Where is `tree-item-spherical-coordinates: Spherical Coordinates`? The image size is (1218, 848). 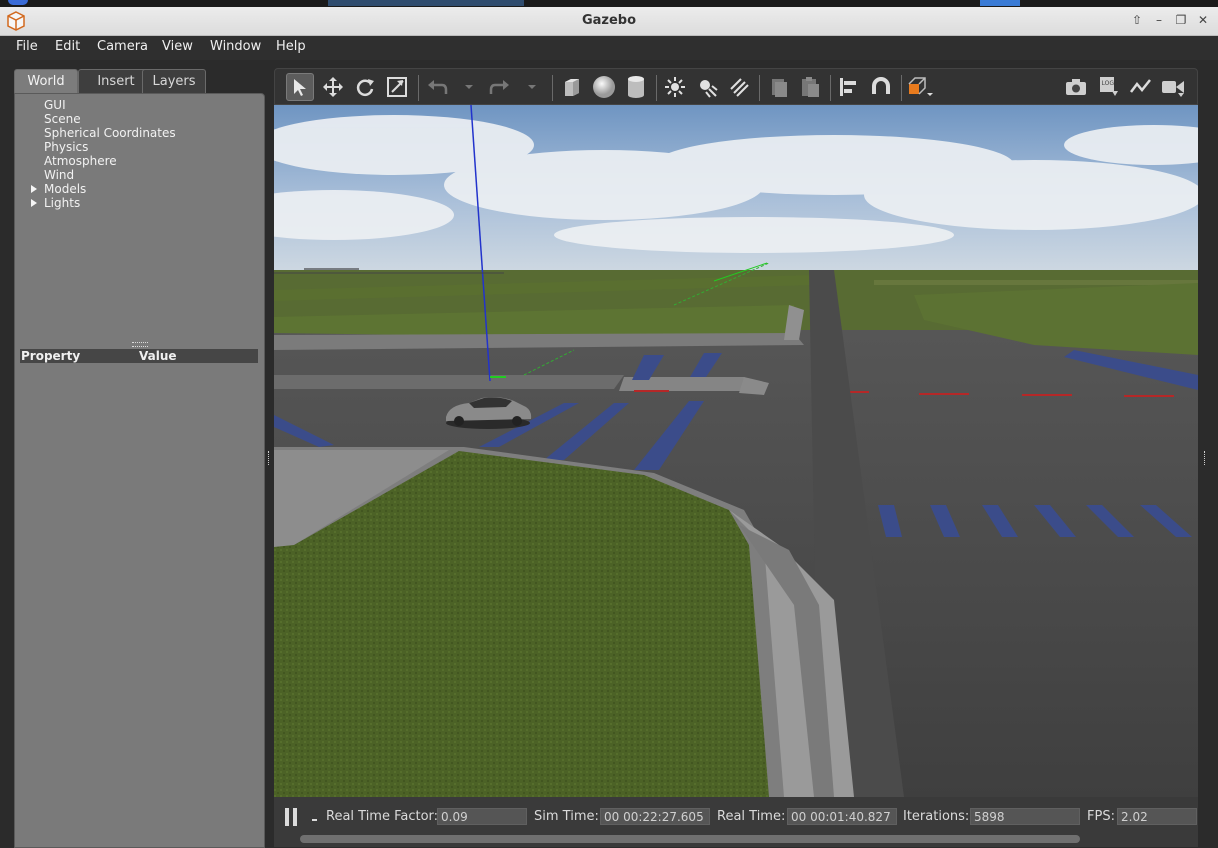
tree-item-spherical-coordinates: Spherical Coordinates is located at coordinates (139, 133).